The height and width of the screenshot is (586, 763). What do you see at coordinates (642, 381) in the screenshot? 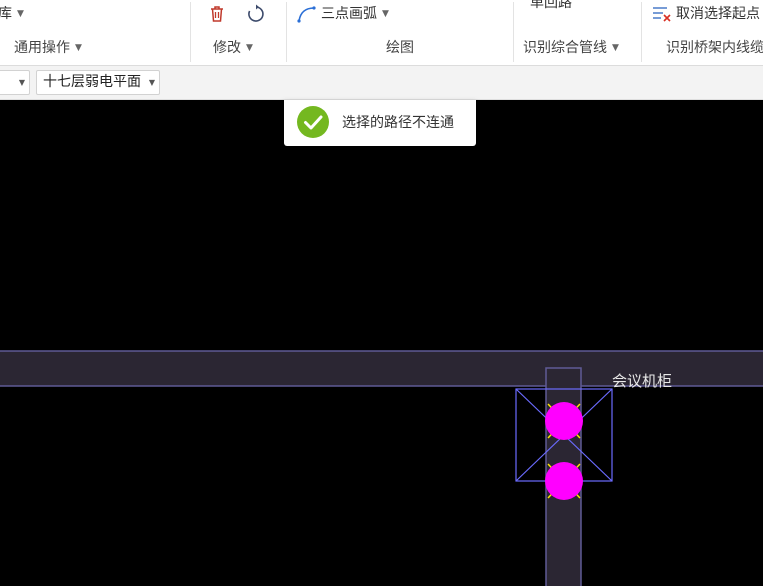
I see `room-label: 会议机柜` at bounding box center [642, 381].